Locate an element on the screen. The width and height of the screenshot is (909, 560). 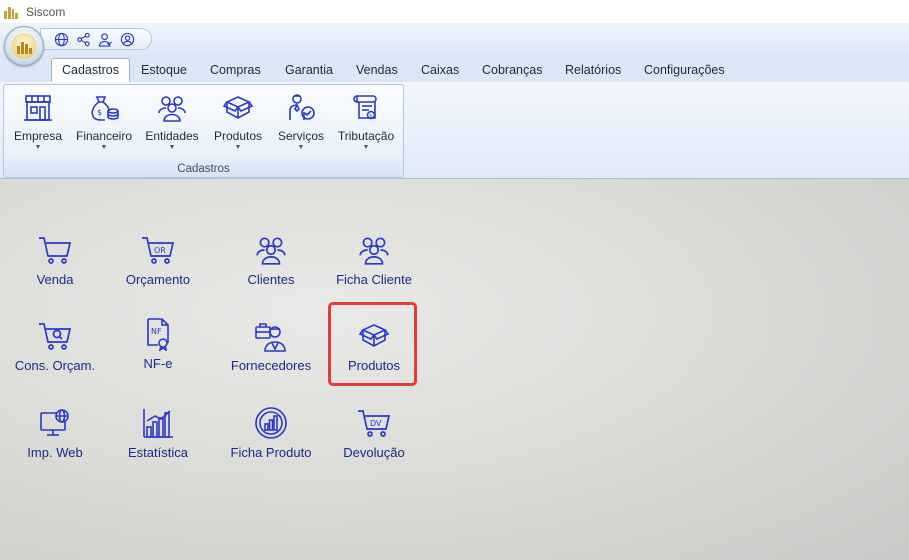
tab-cobrancas: Cobranças is located at coordinates (512, 70).